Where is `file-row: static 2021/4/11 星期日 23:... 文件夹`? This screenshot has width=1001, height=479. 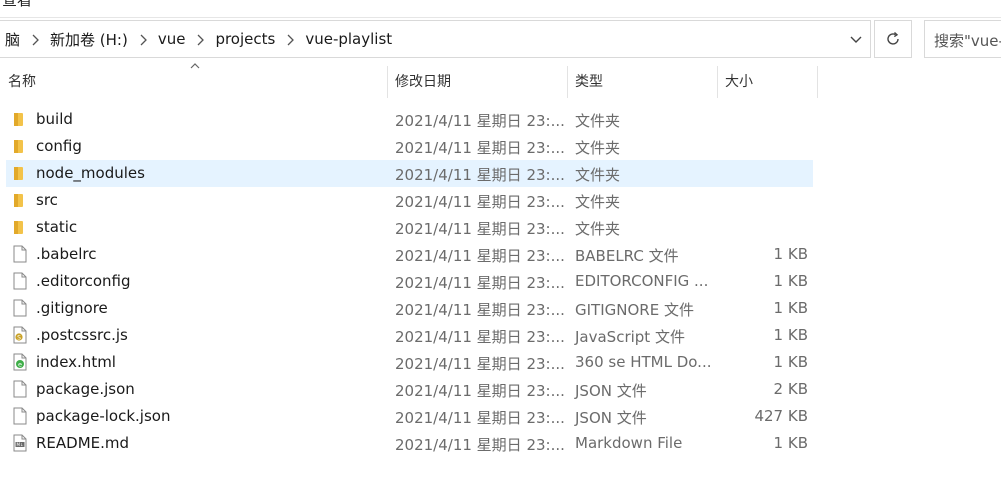
file-row: static 2021/4/11 星期日 23:... 文件夹 is located at coordinates (409, 227).